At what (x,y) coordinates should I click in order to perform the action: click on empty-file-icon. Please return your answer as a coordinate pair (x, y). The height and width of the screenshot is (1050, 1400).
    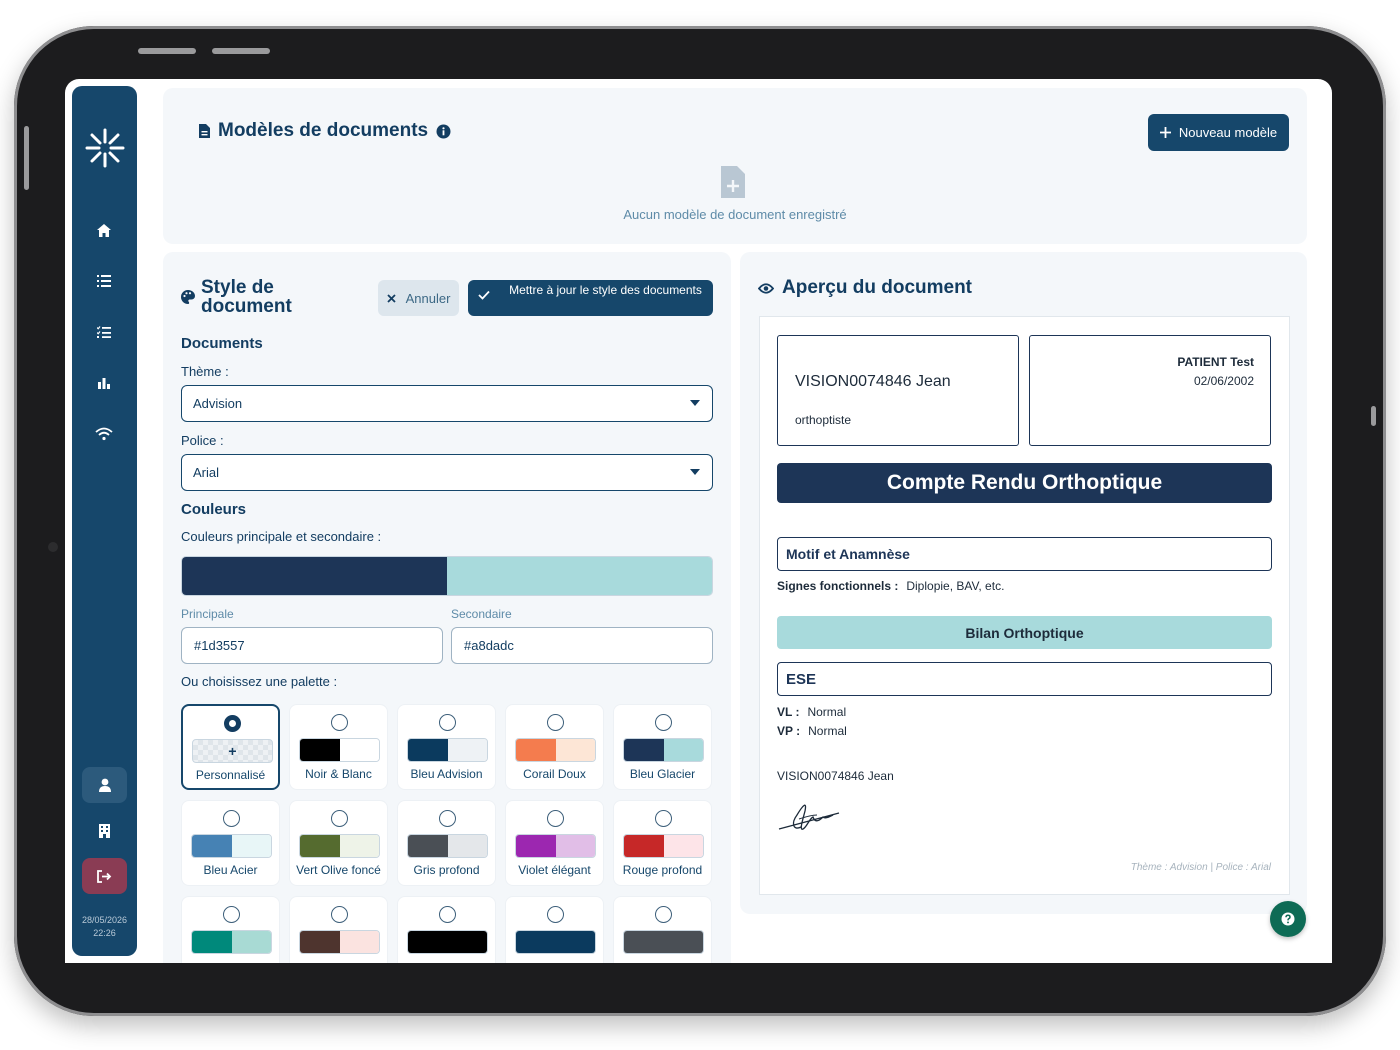
    Looking at the image, I should click on (733, 182).